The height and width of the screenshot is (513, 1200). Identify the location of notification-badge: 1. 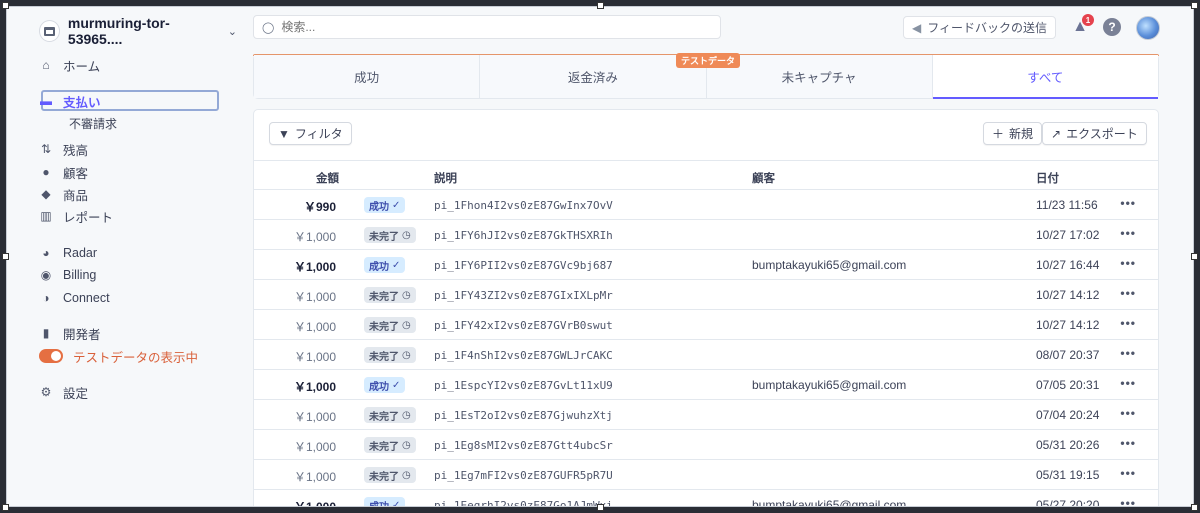
(1088, 20).